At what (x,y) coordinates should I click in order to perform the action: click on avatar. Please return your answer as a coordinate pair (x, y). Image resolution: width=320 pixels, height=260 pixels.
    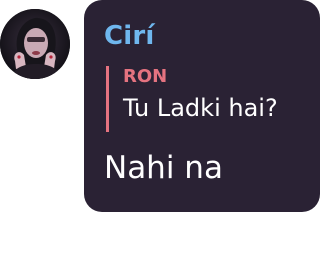
    Looking at the image, I should click on (35, 44).